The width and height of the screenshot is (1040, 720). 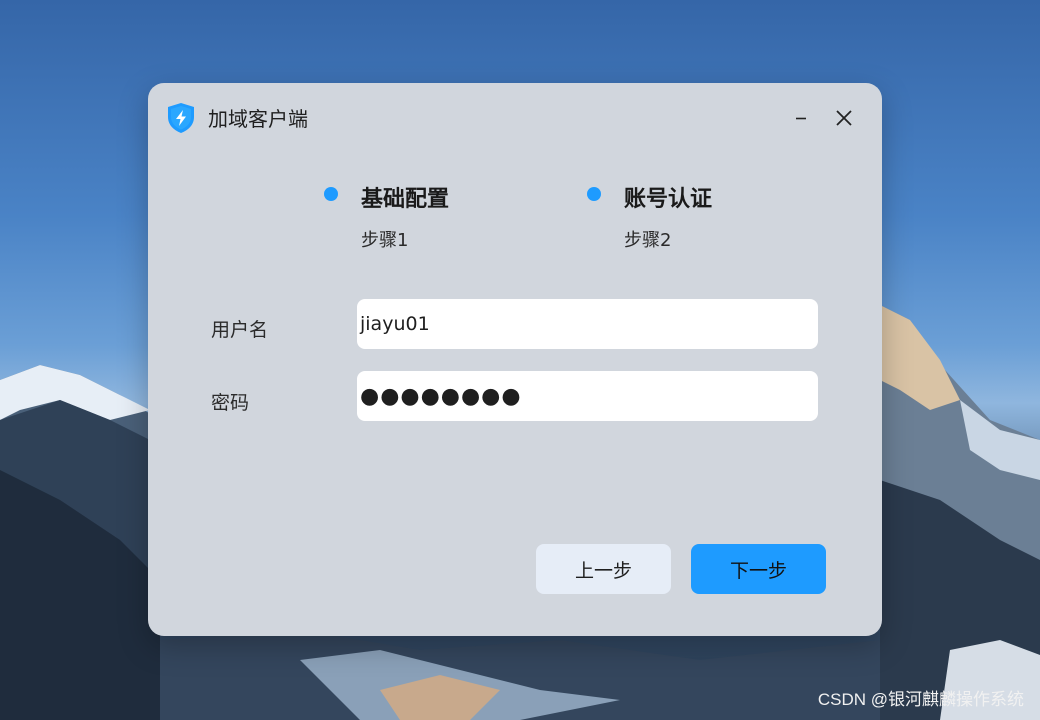 What do you see at coordinates (385, 240) in the screenshot?
I see `step-subtitle: 步骤1` at bounding box center [385, 240].